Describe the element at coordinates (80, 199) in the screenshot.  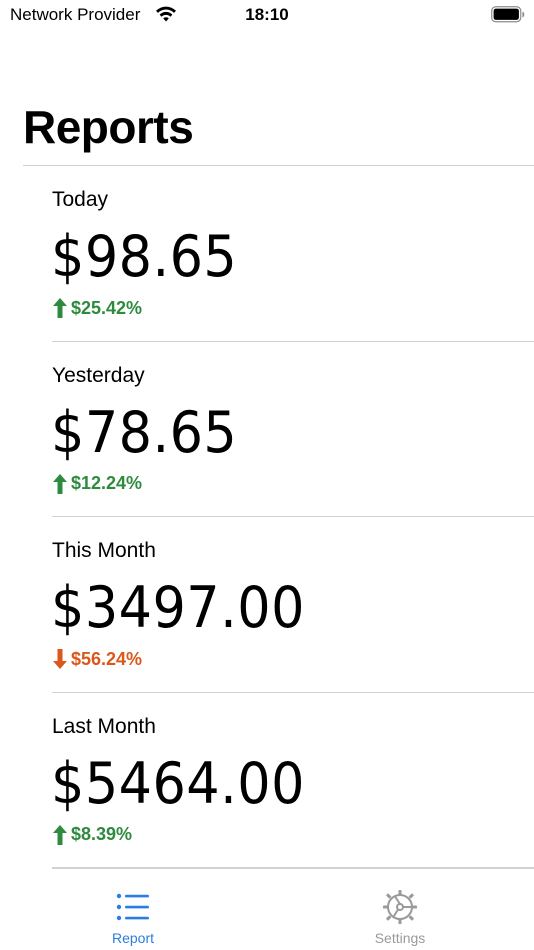
I see `report-label: Today` at that location.